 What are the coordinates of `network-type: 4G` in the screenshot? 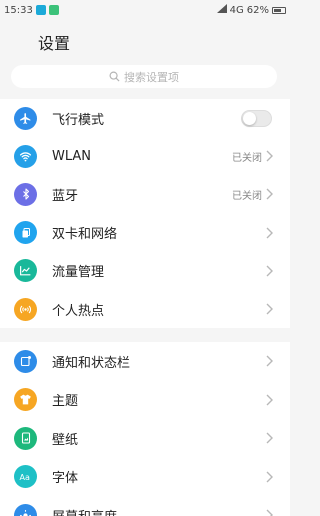 It's located at (236, 10).